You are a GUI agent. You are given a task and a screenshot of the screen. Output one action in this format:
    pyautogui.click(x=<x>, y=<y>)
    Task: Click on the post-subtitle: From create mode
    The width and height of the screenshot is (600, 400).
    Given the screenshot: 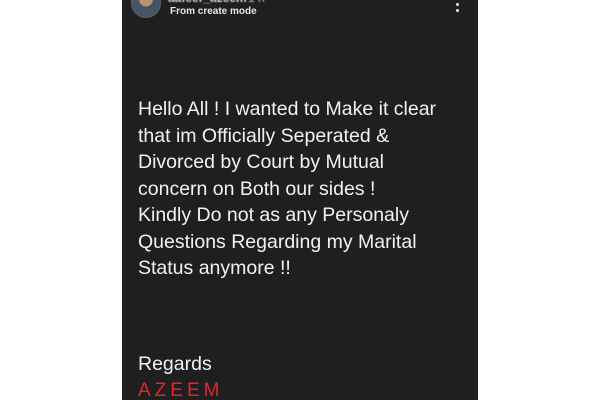 What is the action you would take?
    pyautogui.click(x=213, y=11)
    